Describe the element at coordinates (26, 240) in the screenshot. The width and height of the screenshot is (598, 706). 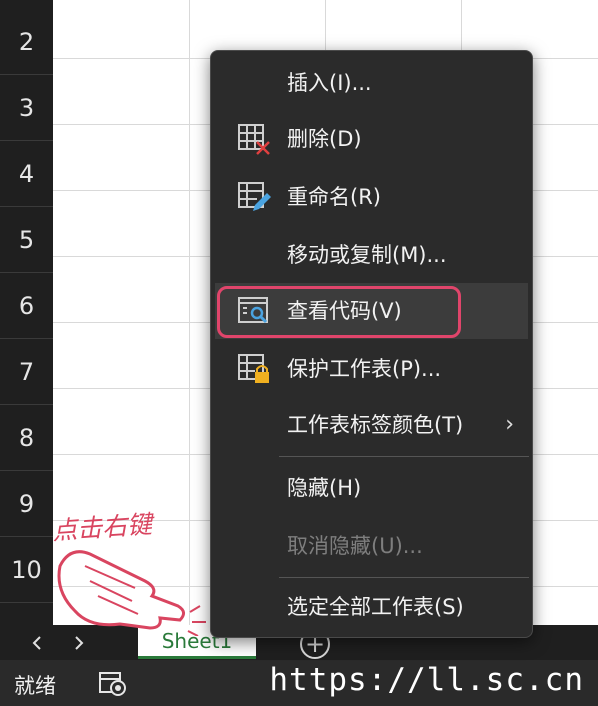
I see `row-header-5: 5` at that location.